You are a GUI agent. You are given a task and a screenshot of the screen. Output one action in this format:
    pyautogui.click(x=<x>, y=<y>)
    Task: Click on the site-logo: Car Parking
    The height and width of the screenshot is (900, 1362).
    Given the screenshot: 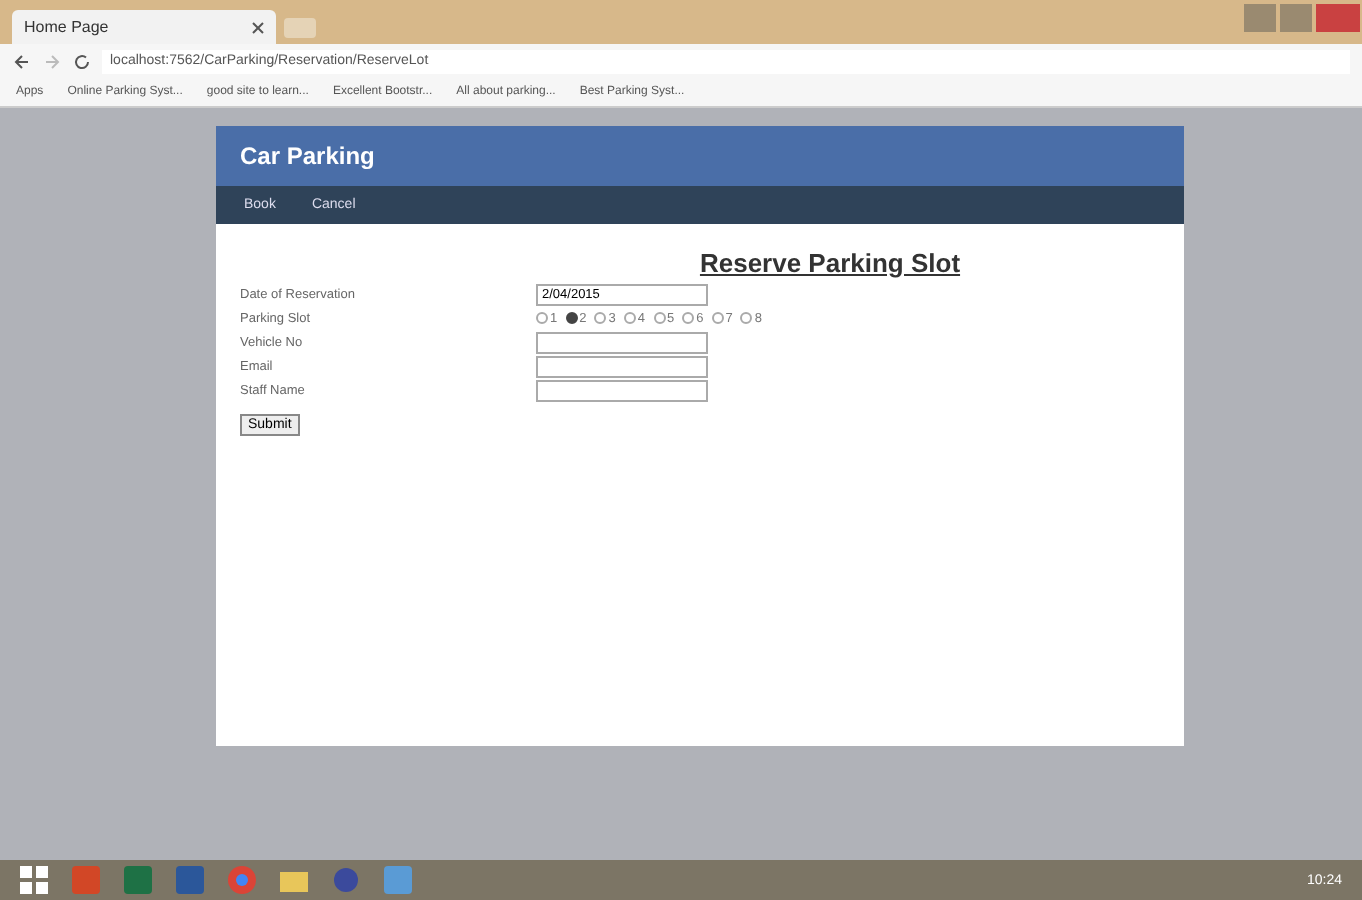 What is the action you would take?
    pyautogui.click(x=307, y=156)
    